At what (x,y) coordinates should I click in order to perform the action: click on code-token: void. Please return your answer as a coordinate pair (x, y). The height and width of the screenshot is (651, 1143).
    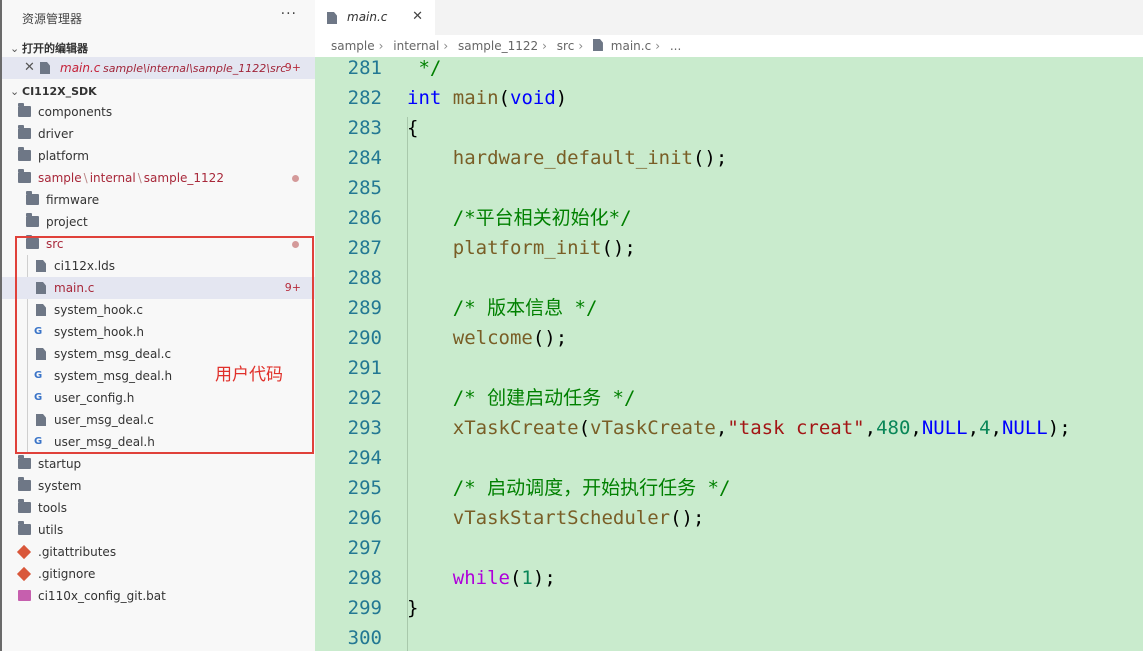
    Looking at the image, I should click on (533, 98).